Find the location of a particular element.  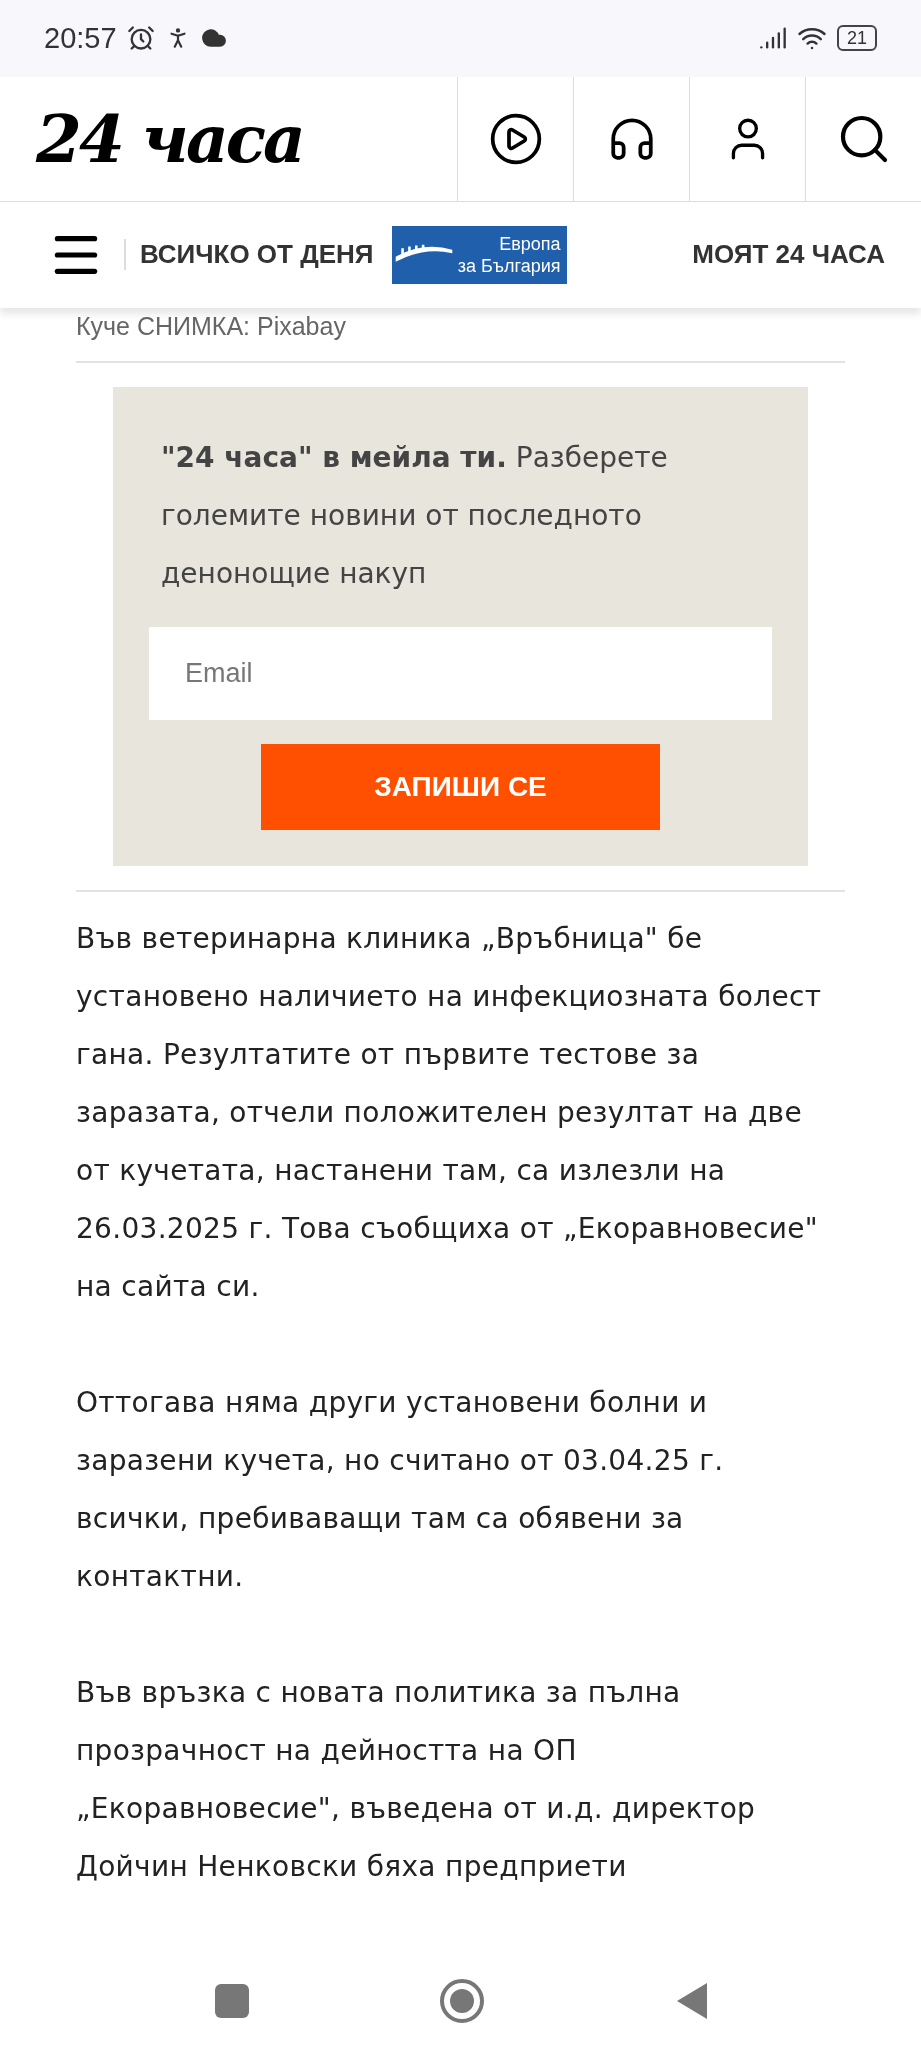

square-icon is located at coordinates (231, 2000).